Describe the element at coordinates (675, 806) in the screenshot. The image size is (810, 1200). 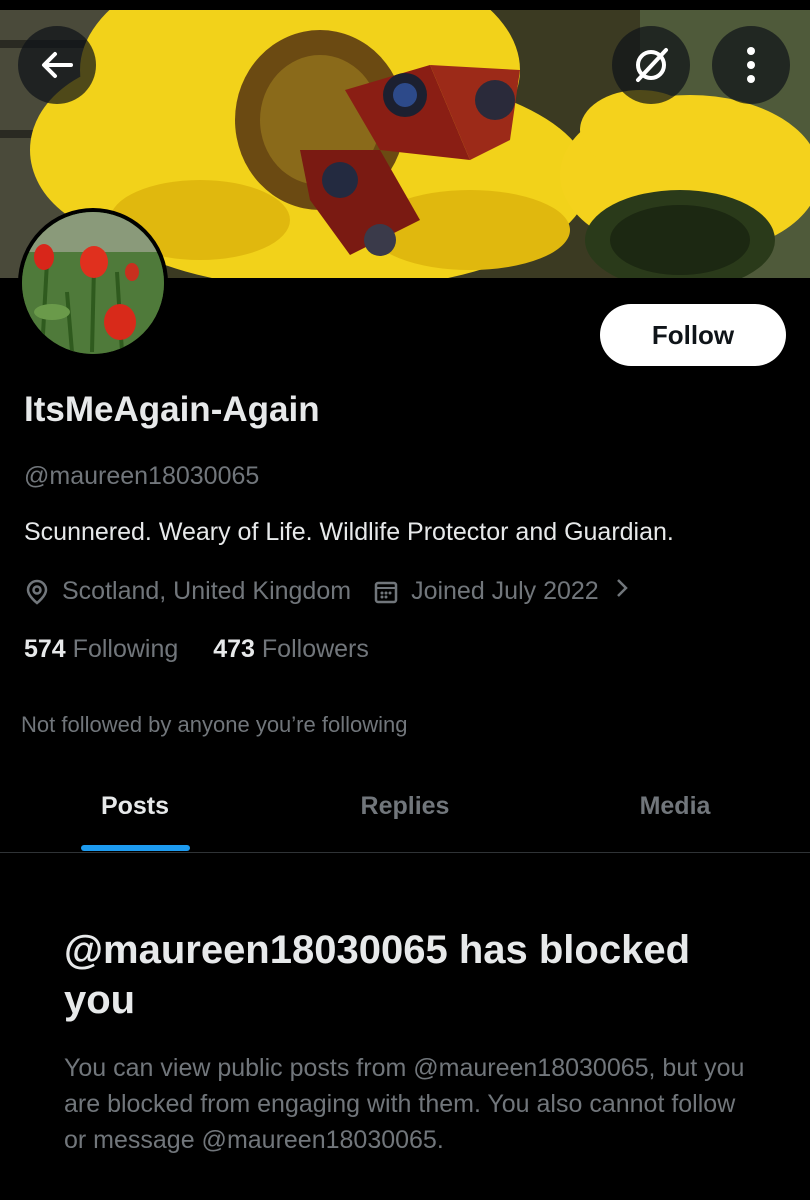
I see `tab-media: Media` at that location.